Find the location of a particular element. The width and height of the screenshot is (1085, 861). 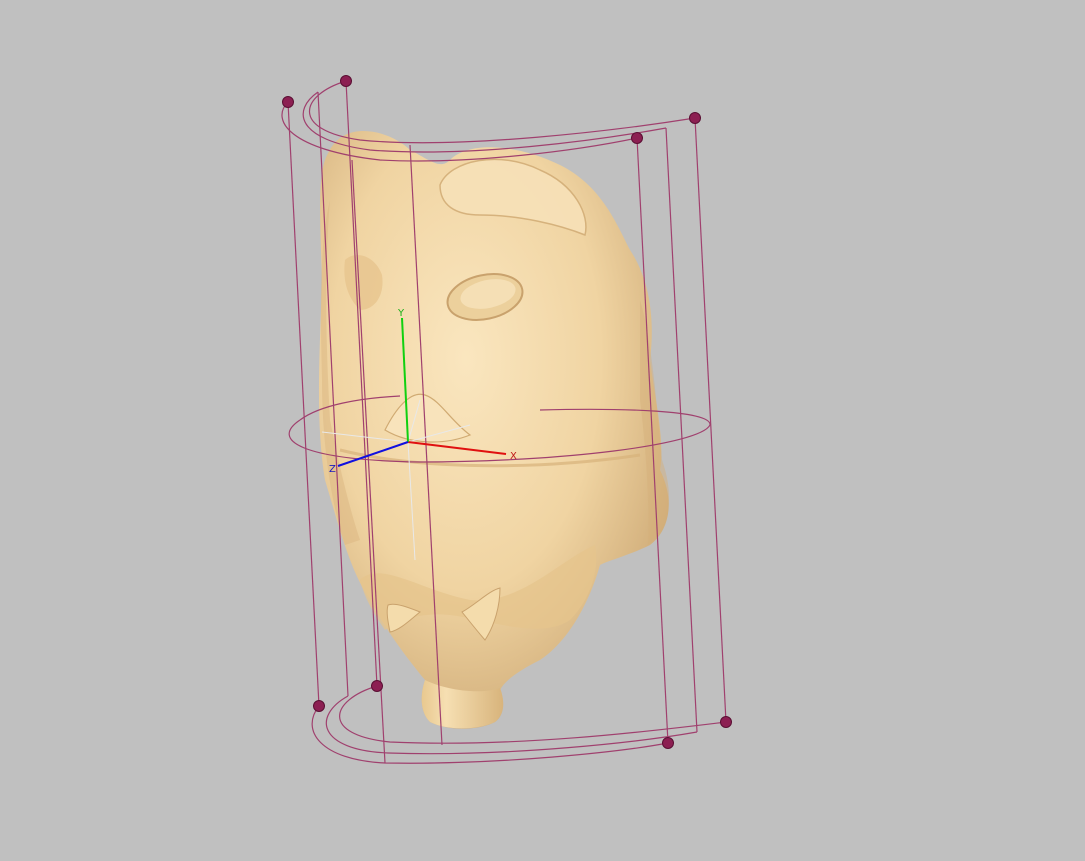

lattice-top-front is located at coordinates (459, 131).